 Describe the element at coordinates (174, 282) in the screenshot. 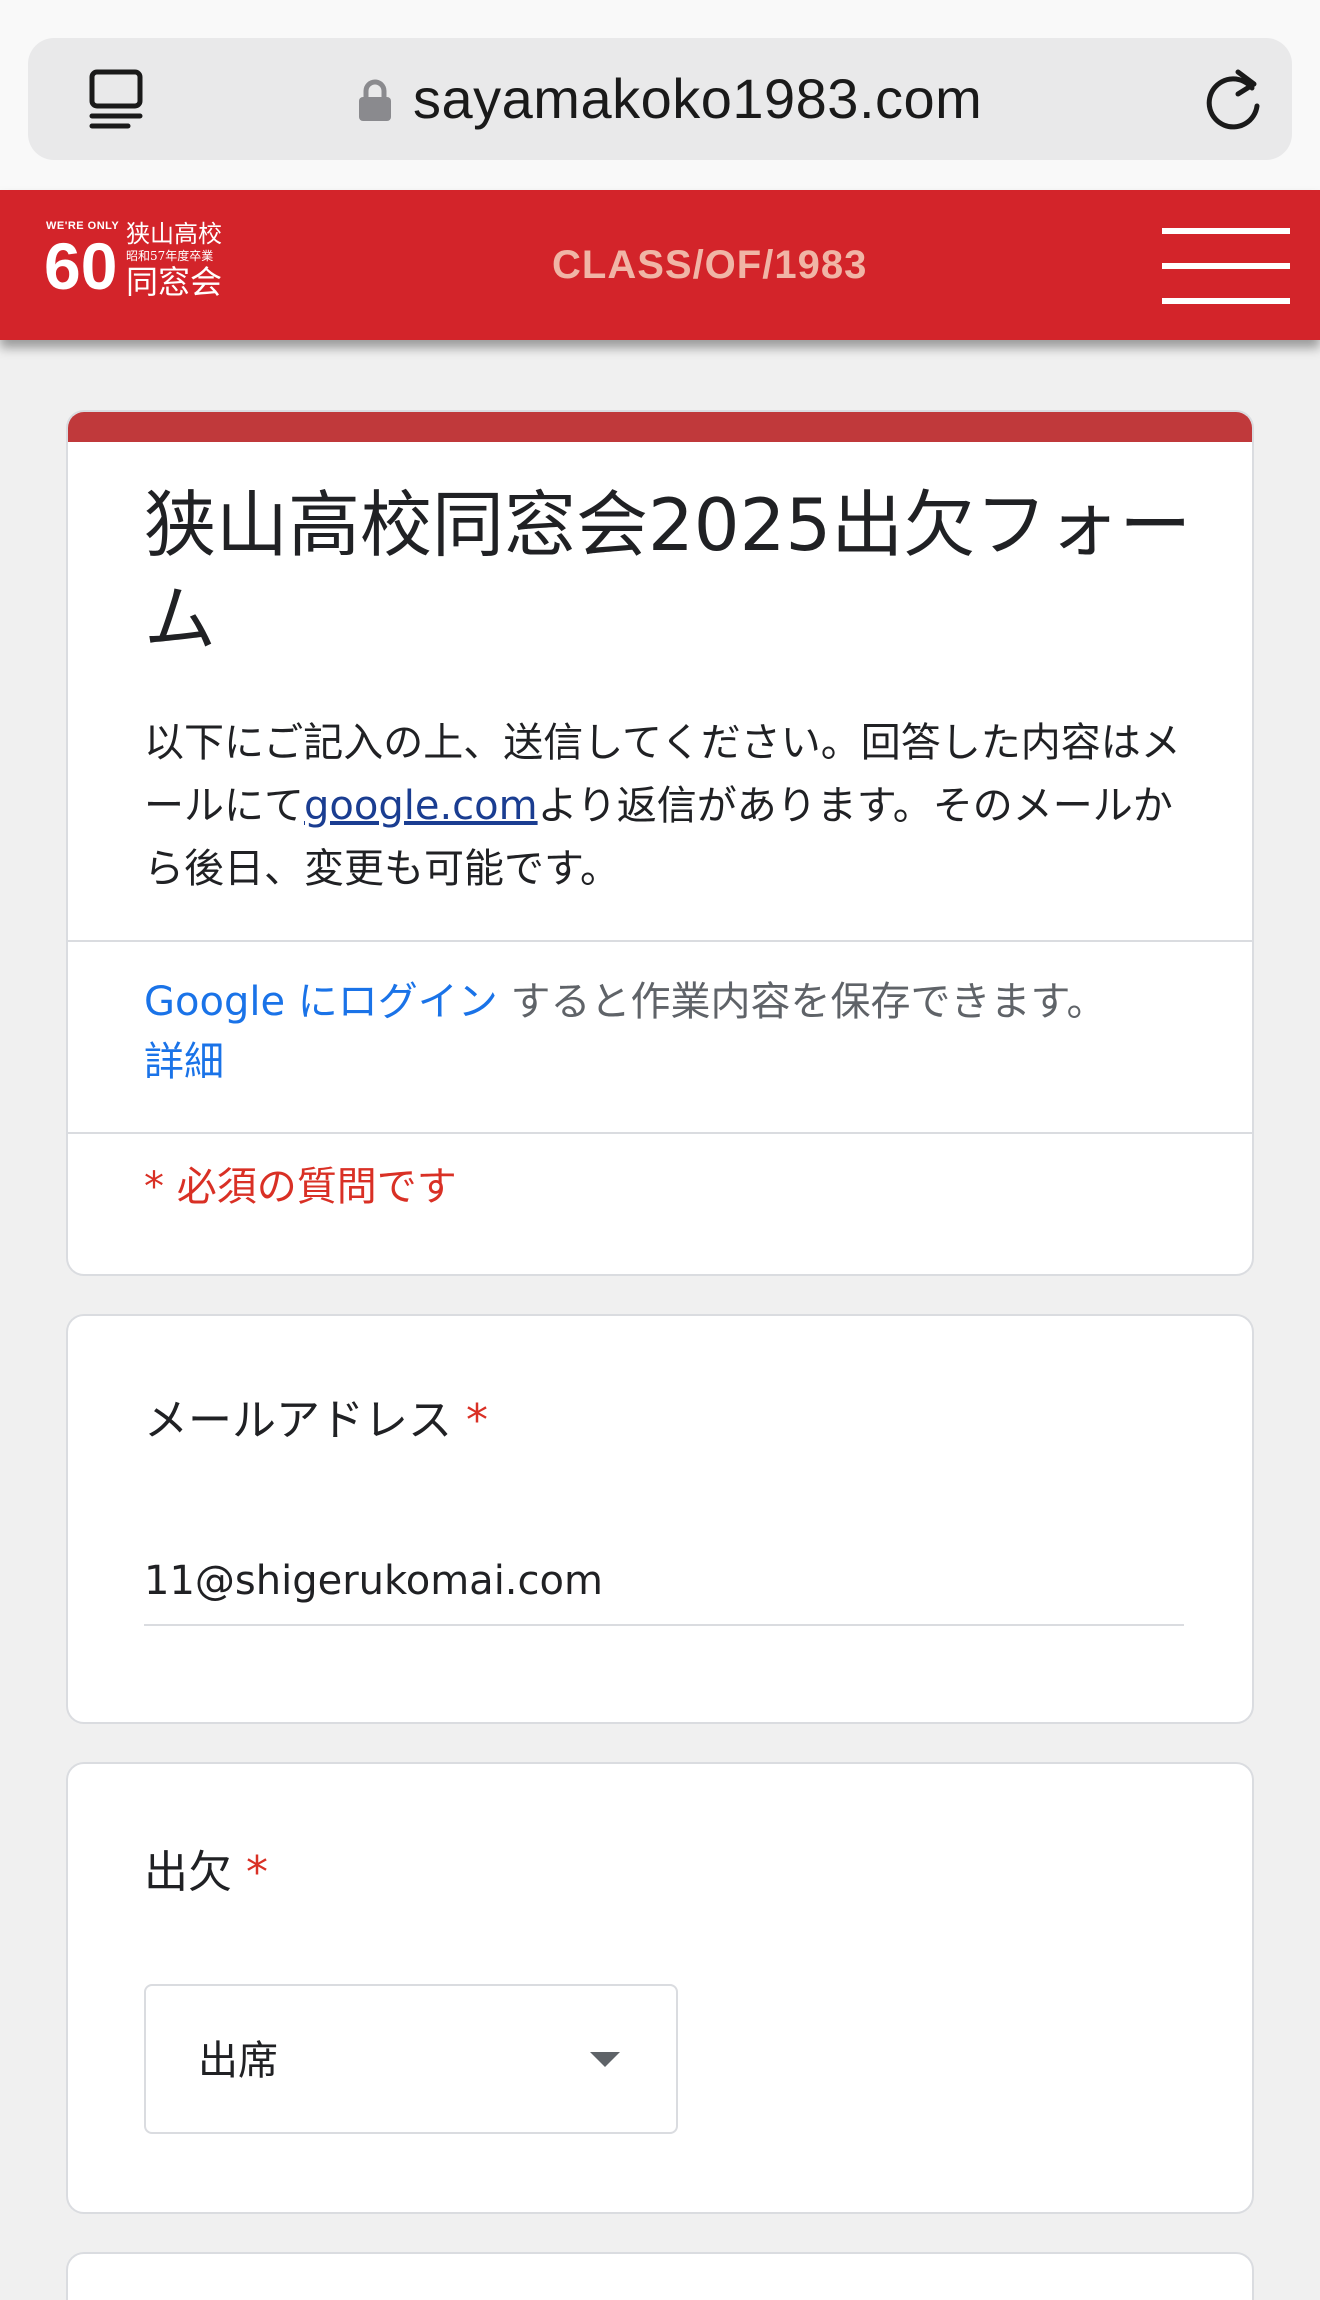

I see `logo-alumni: 同窓会` at that location.